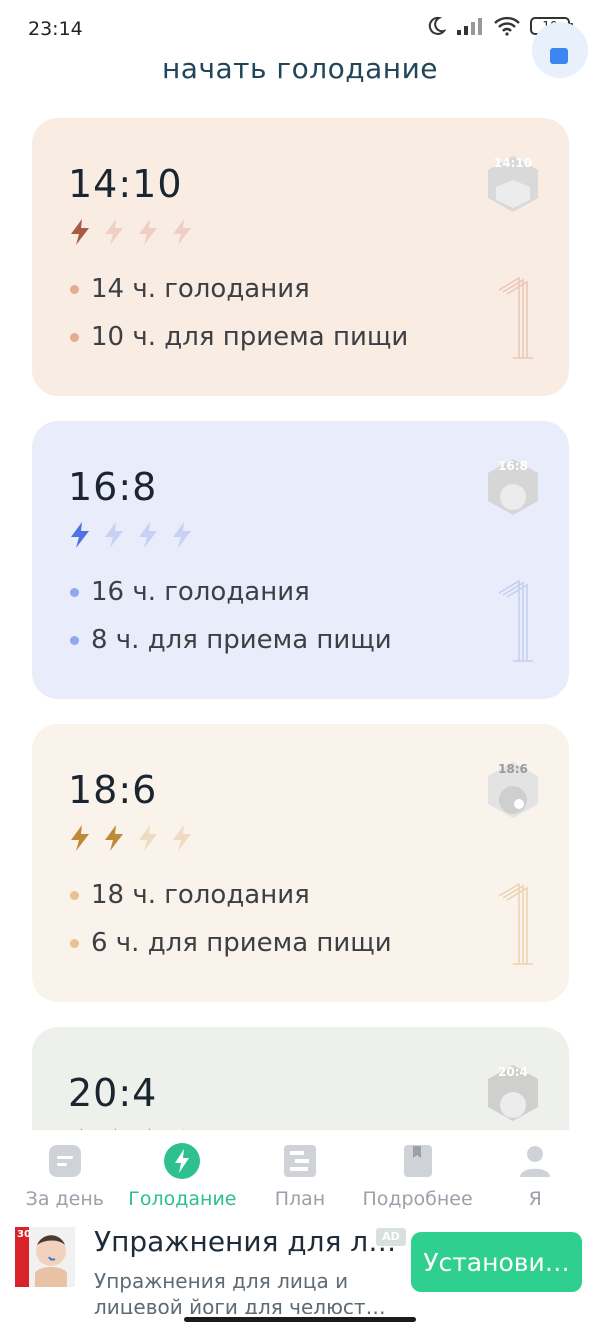 This screenshot has width=600, height=1332. What do you see at coordinates (113, 790) in the screenshot?
I see `plan-ratio: 18:6` at bounding box center [113, 790].